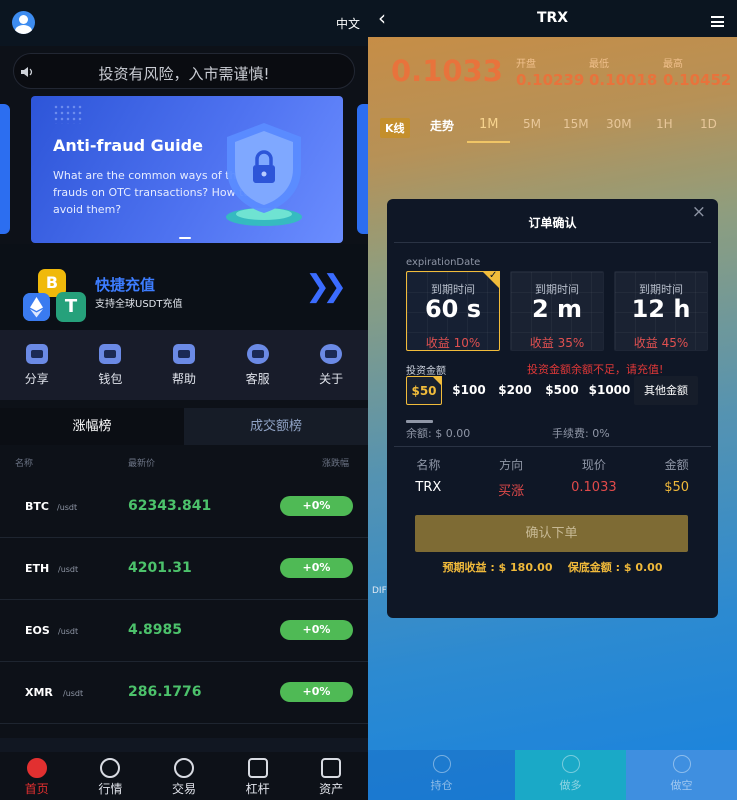  I want to click on table-row: XMR /usdt 286.1776 +0%, so click(184, 693).